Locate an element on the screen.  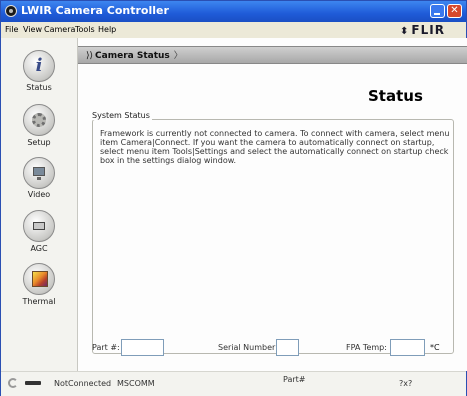
part-number-label: Part #: is located at coordinates (106, 347).